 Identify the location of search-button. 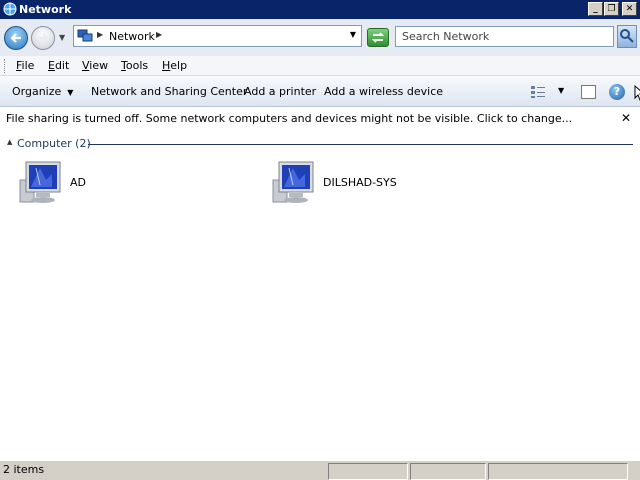
(627, 36).